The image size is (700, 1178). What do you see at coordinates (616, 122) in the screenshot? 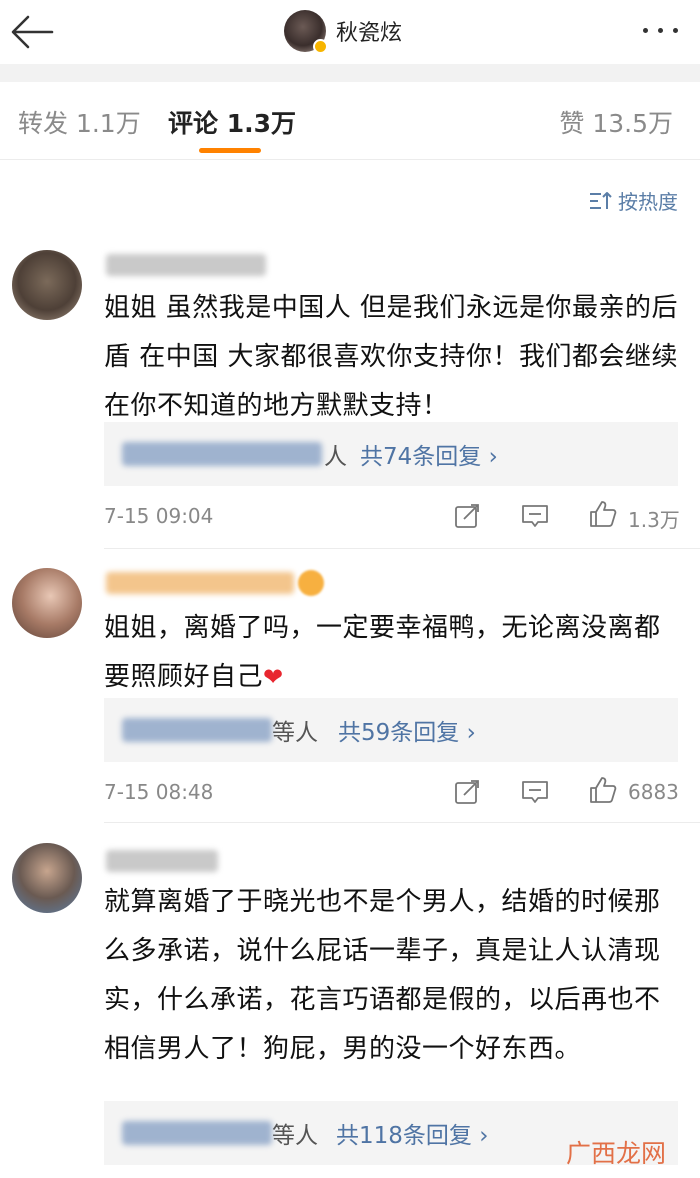
I see `tab-like: 赞 13.5万` at bounding box center [616, 122].